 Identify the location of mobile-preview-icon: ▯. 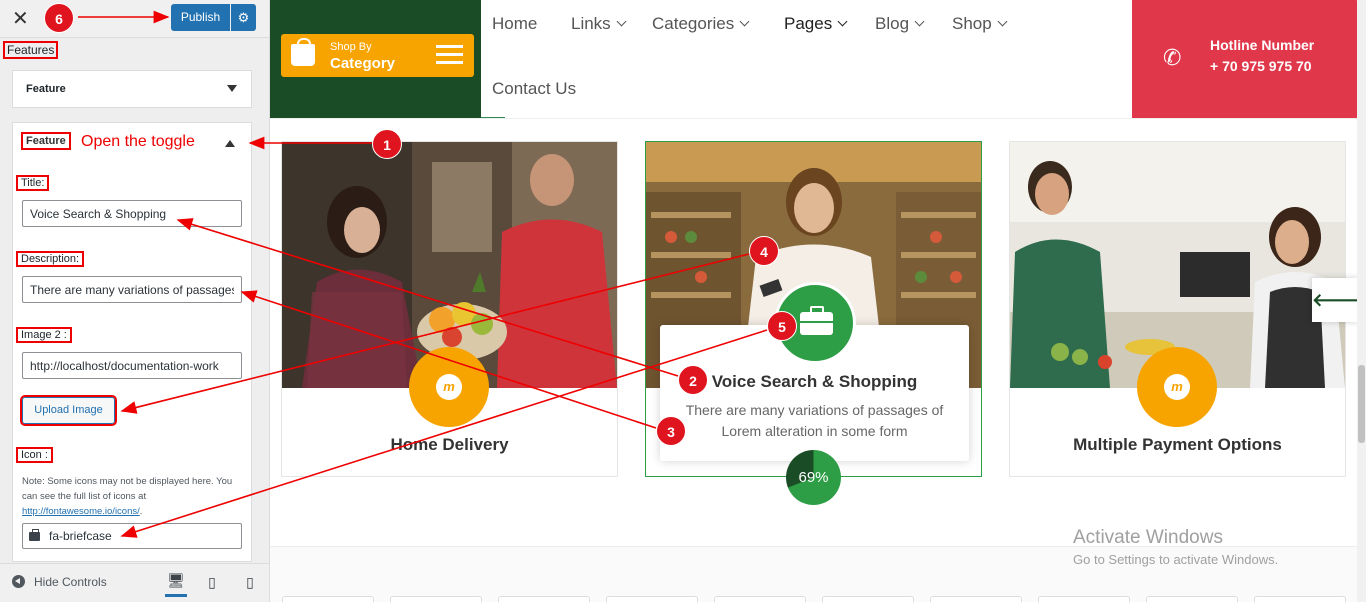
(250, 583).